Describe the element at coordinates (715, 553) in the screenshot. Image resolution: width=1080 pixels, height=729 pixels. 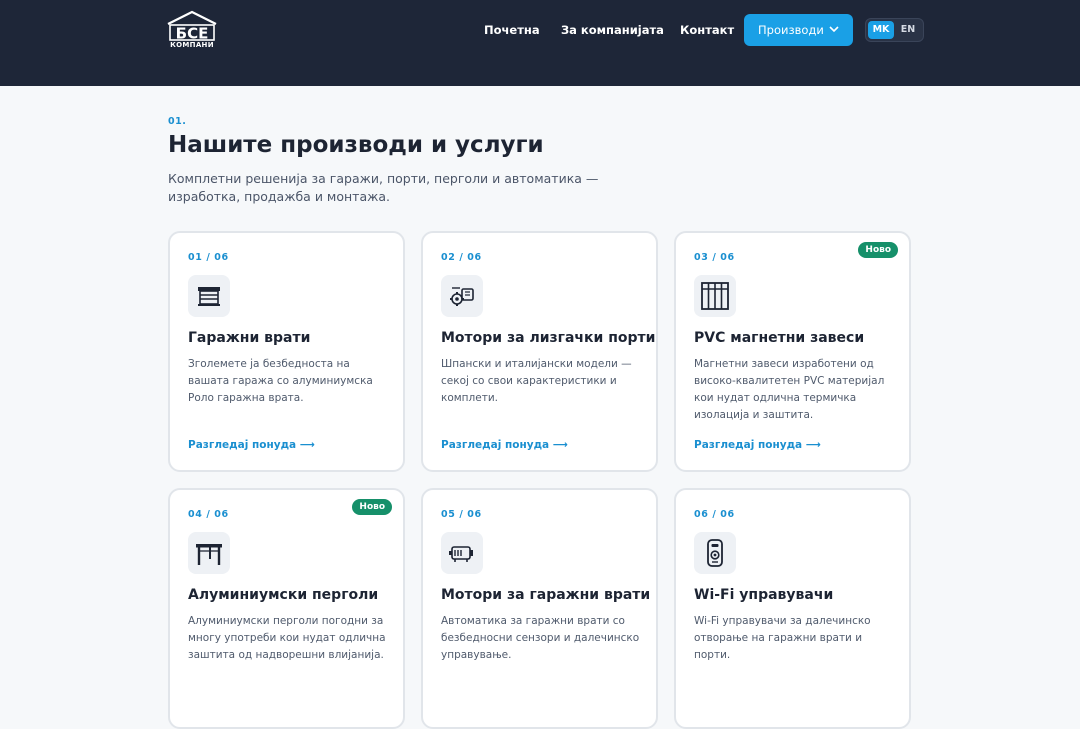
I see `remote-control-icon` at that location.